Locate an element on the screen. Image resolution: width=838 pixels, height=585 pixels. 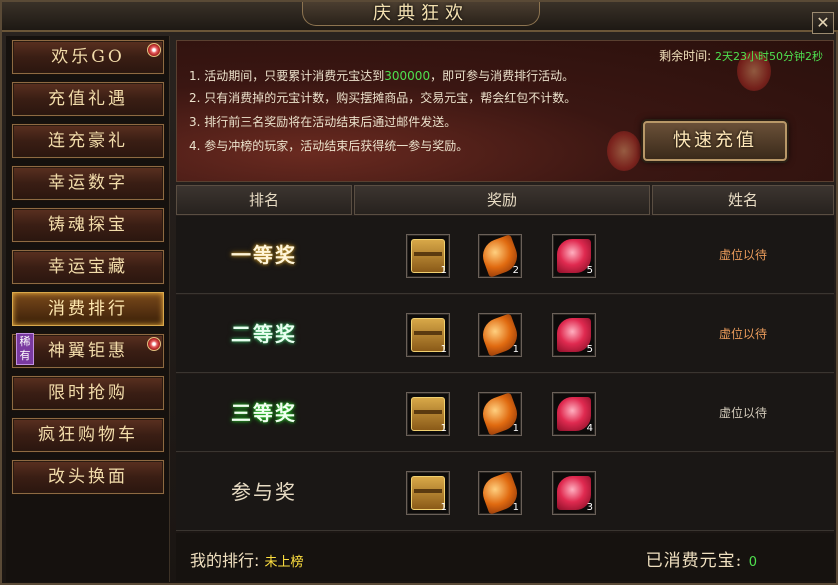
rule-highlight: 300000 is located at coordinates (407, 76).